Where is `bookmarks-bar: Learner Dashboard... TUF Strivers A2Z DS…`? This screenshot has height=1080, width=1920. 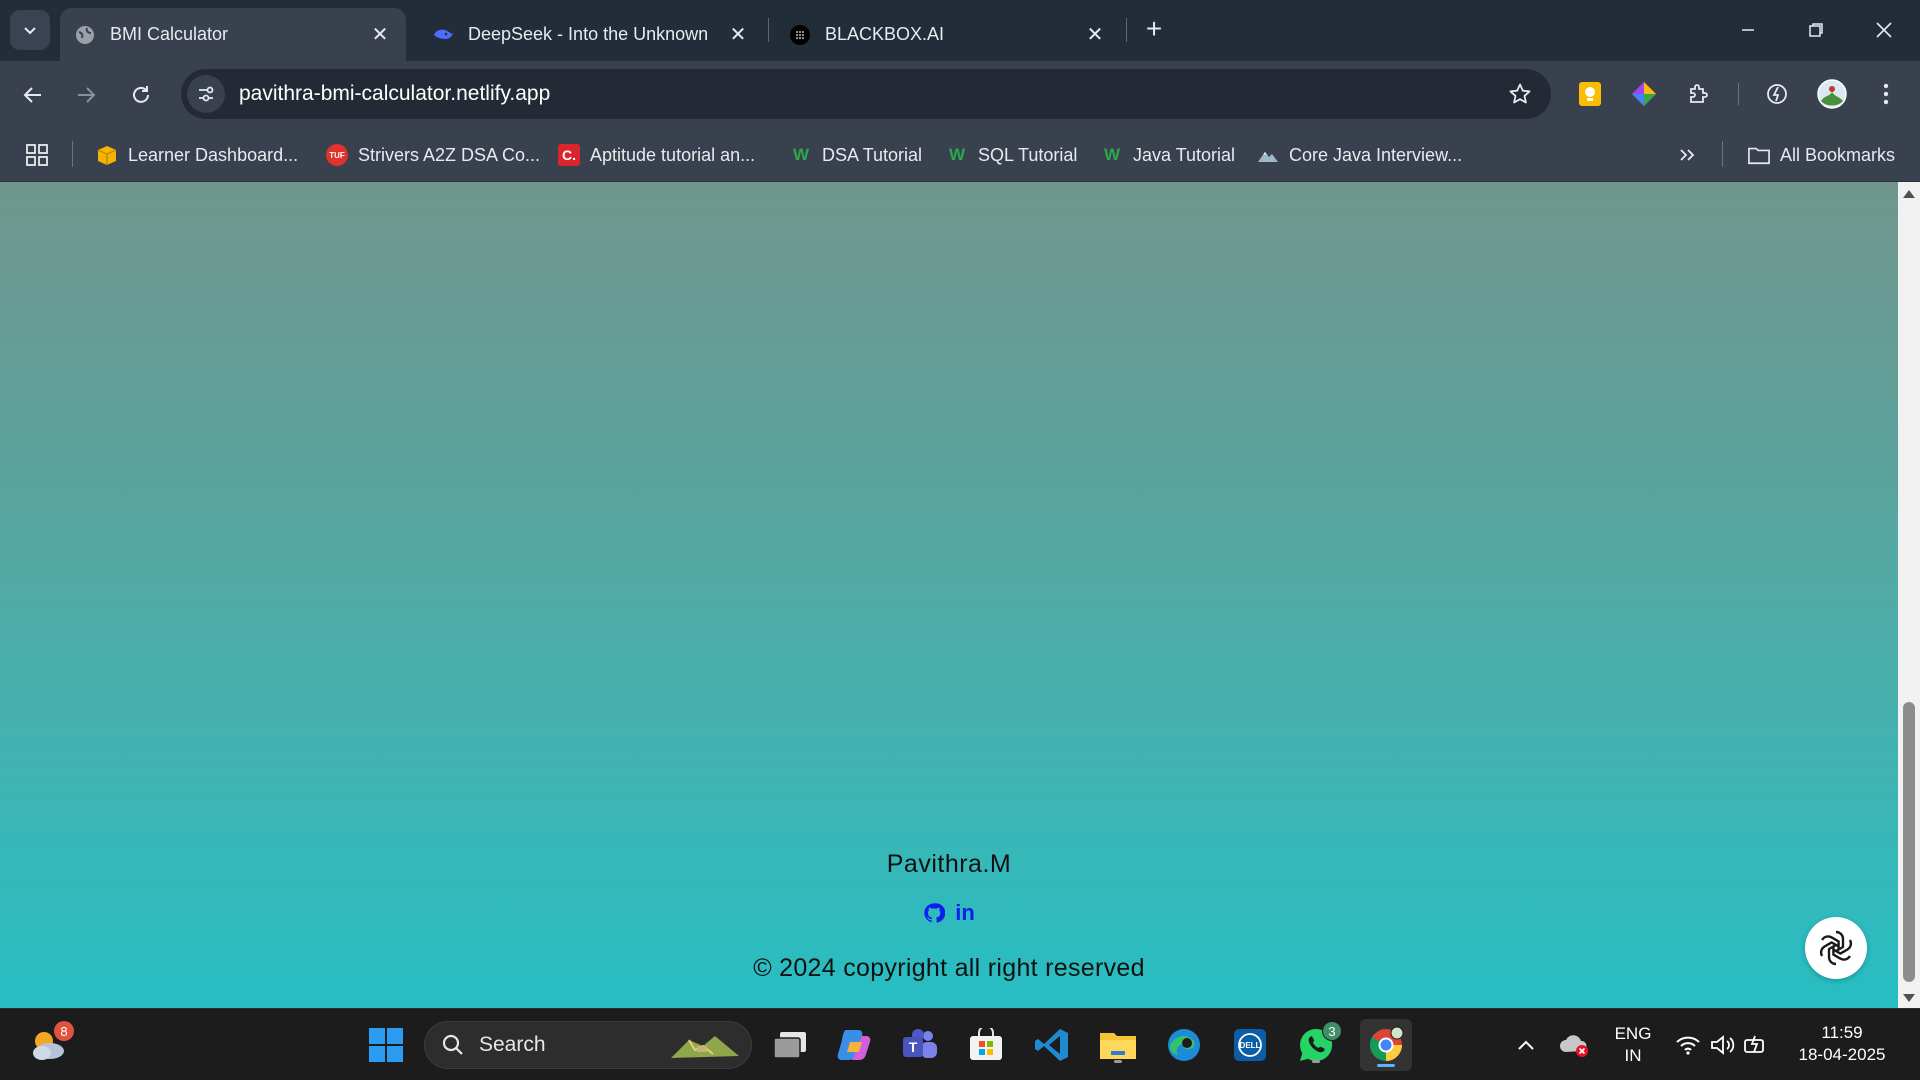
bookmarks-bar: Learner Dashboard... TUF Strivers A2Z DS… is located at coordinates (960, 154).